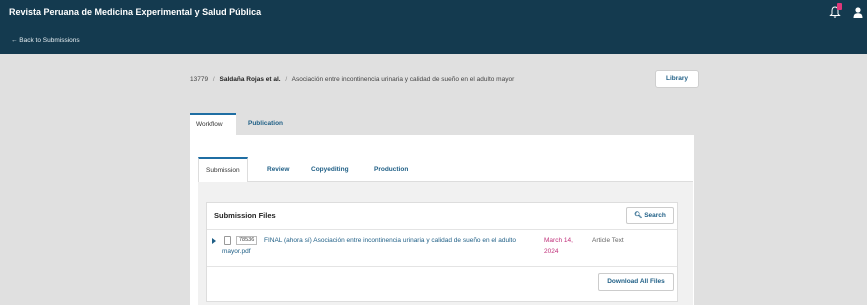 The image size is (867, 305). What do you see at coordinates (677, 79) in the screenshot?
I see `library-button: Library` at bounding box center [677, 79].